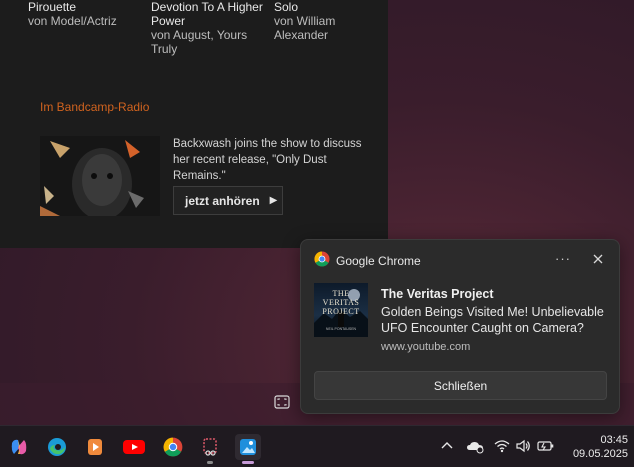 Image resolution: width=634 pixels, height=467 pixels. What do you see at coordinates (207, 21) in the screenshot?
I see `album-title-cont: Power` at bounding box center [207, 21].